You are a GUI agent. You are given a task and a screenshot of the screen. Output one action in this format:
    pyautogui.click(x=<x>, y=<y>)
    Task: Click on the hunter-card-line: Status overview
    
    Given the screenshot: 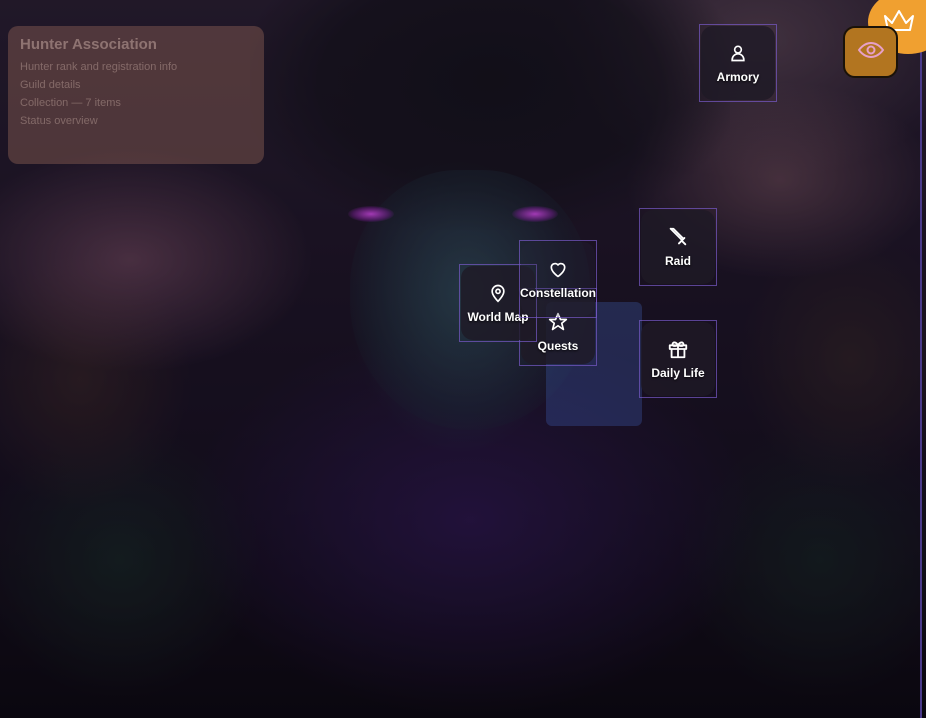 What is the action you would take?
    pyautogui.click(x=59, y=121)
    